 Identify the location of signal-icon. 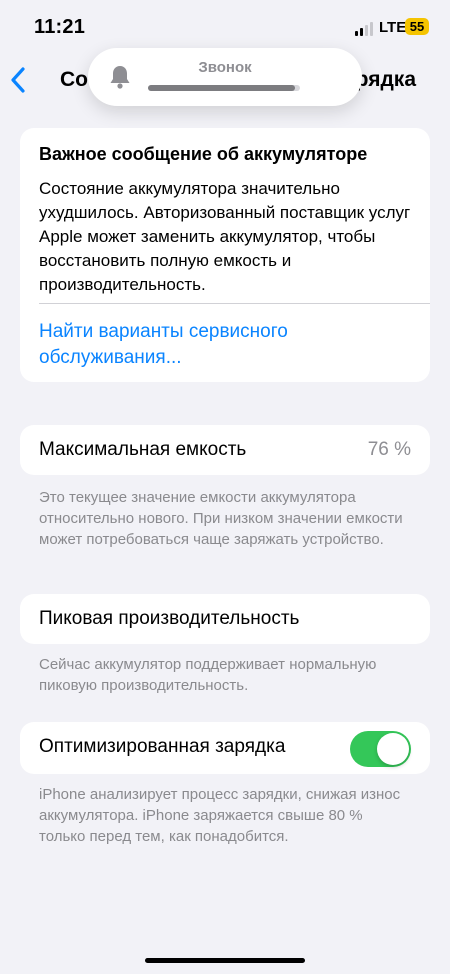
(365, 29).